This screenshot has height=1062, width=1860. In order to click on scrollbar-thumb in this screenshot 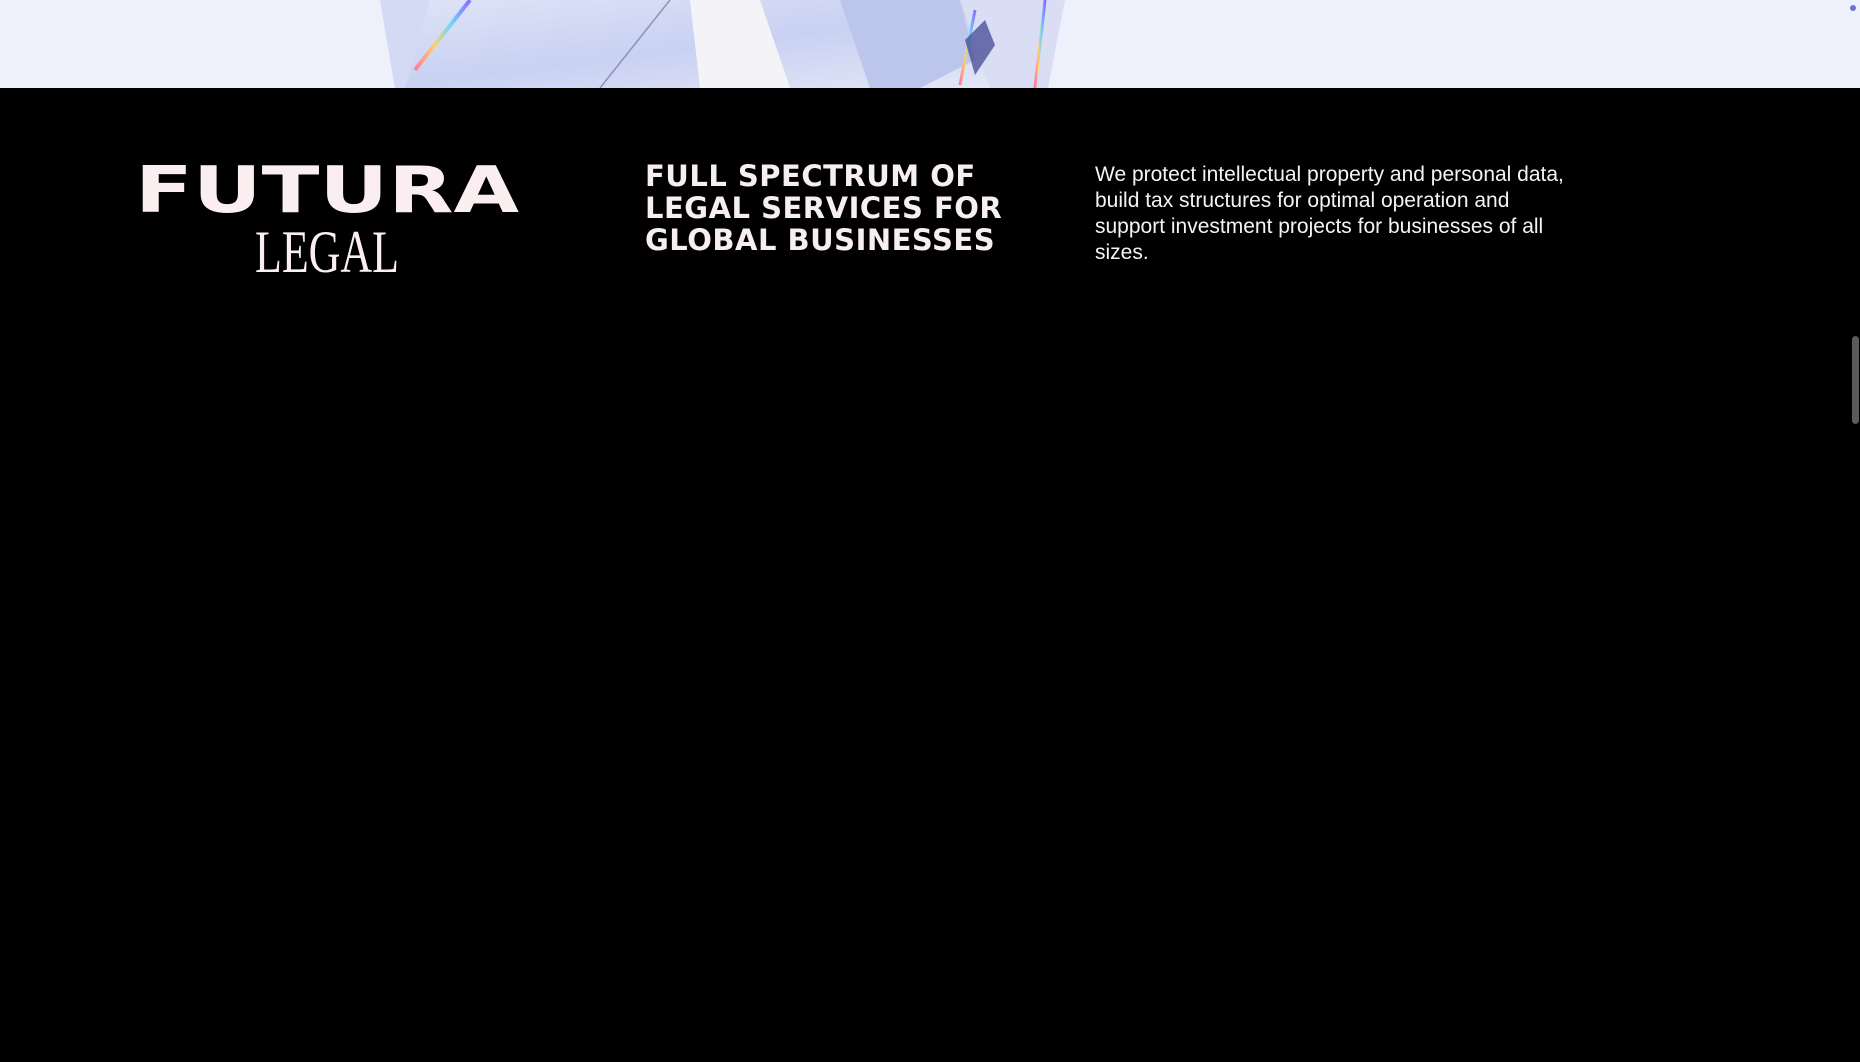, I will do `click(1855, 380)`.